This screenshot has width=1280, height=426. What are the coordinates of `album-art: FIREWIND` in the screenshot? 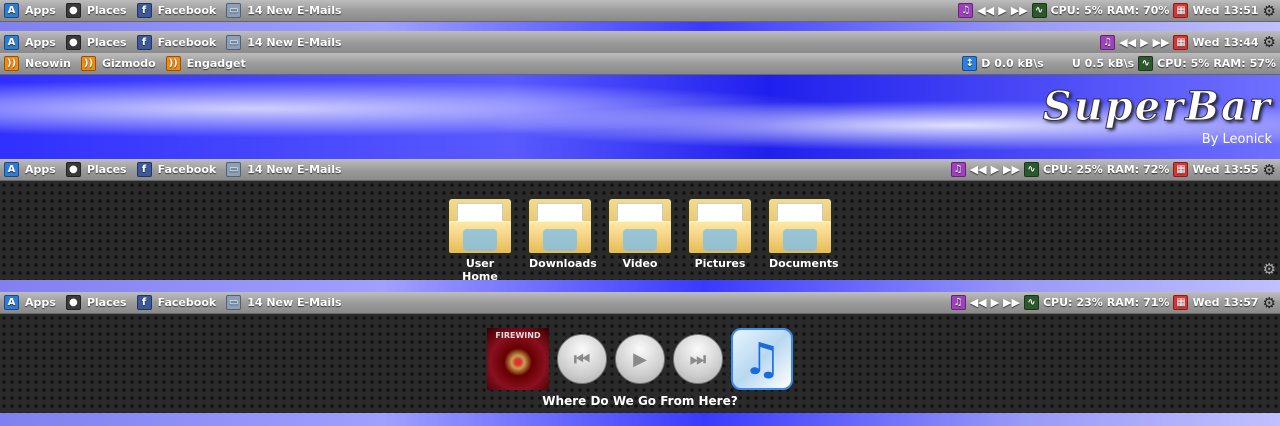 It's located at (518, 359).